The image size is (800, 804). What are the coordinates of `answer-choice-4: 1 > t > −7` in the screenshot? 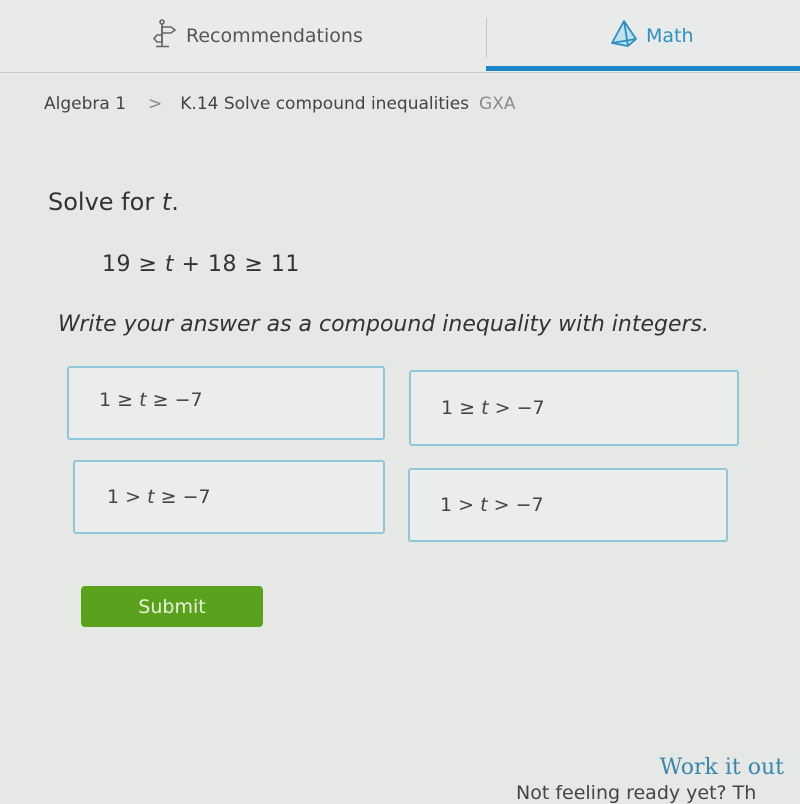 It's located at (568, 505).